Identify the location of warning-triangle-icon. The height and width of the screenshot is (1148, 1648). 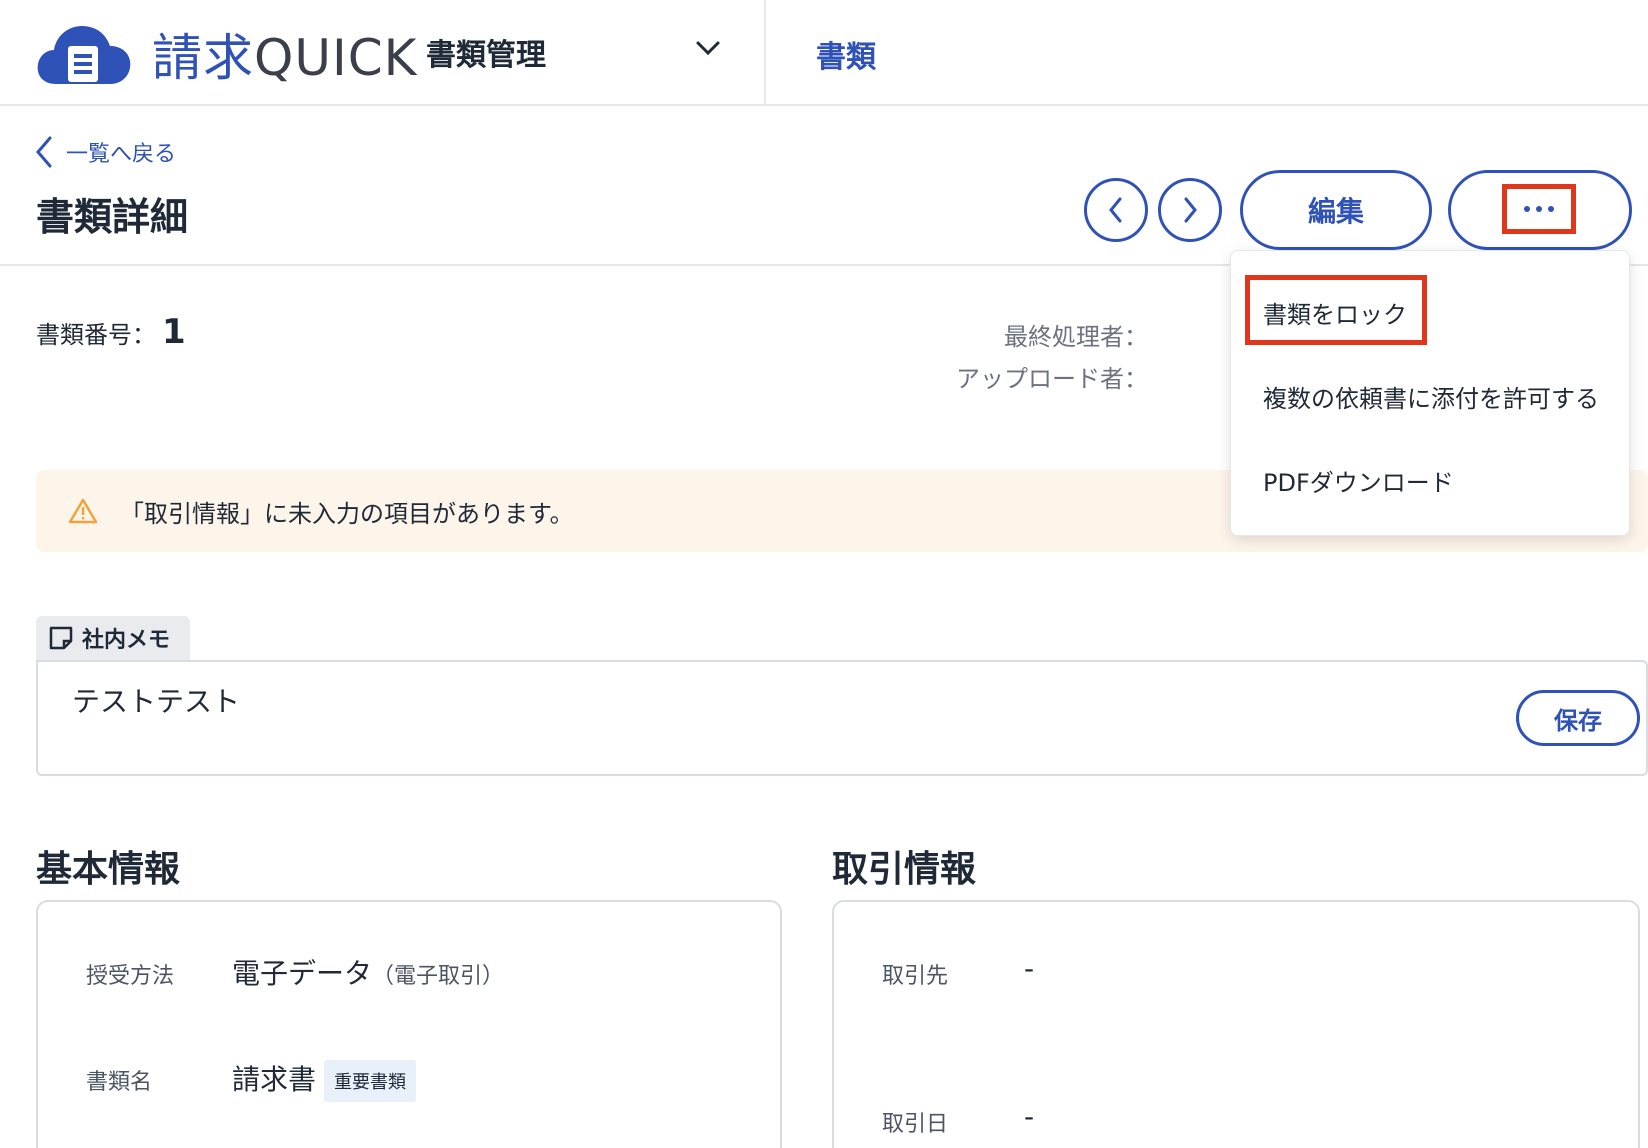
(83, 511).